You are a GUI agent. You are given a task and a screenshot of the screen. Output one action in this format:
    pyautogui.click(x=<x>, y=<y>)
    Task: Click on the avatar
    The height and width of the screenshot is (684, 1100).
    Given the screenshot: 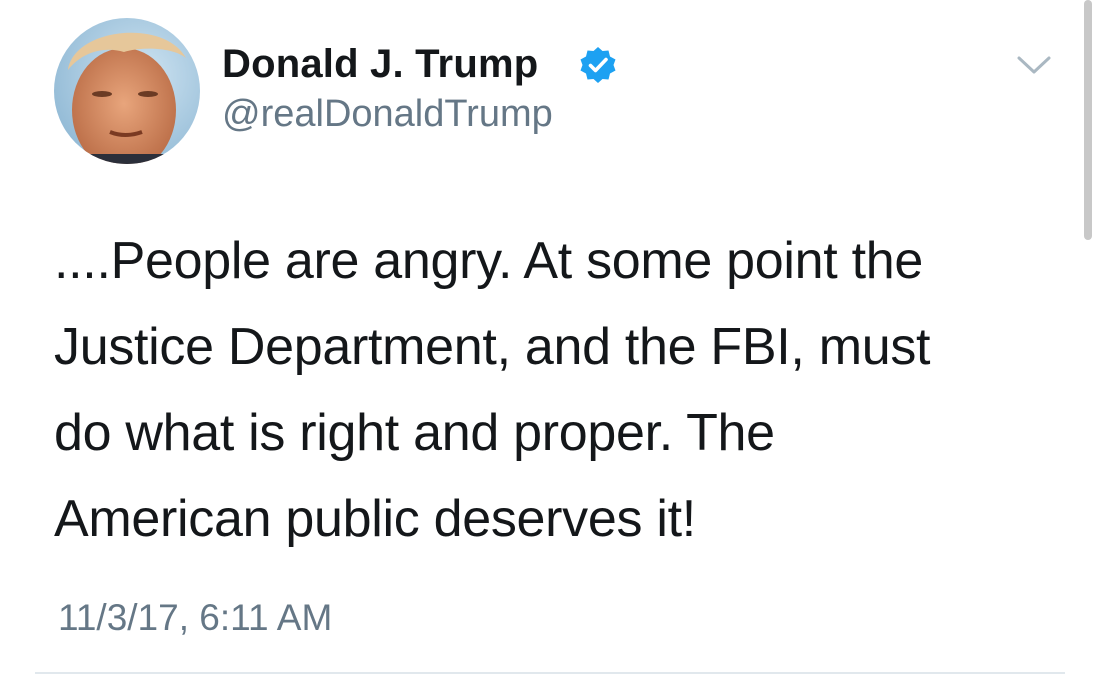 What is the action you would take?
    pyautogui.click(x=127, y=91)
    